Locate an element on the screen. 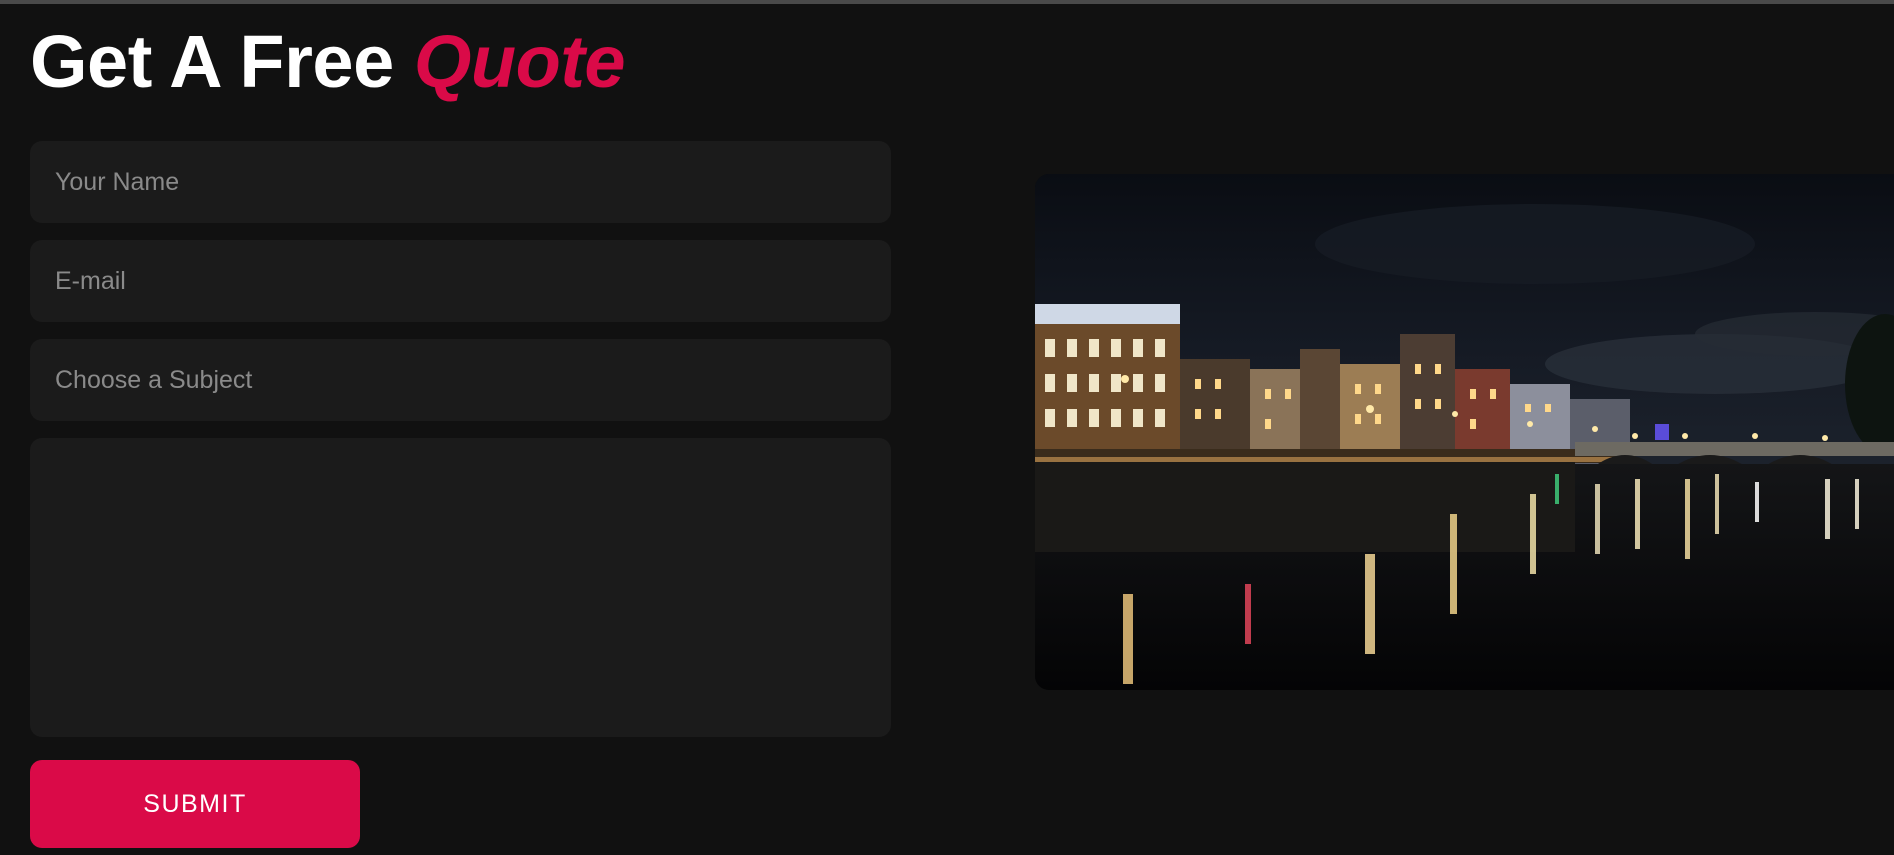  name-field: Your Name is located at coordinates (460, 182).